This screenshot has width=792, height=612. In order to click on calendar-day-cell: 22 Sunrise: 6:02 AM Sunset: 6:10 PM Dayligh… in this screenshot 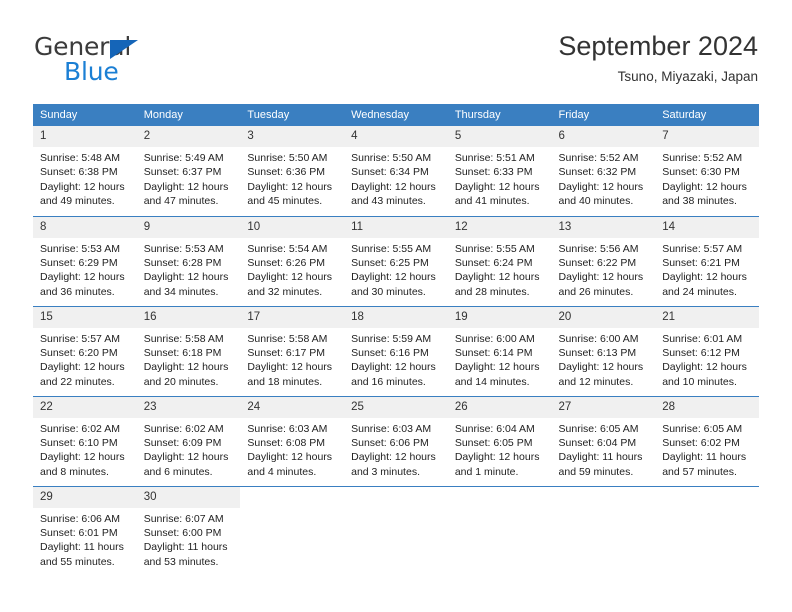, I will do `click(85, 440)`.